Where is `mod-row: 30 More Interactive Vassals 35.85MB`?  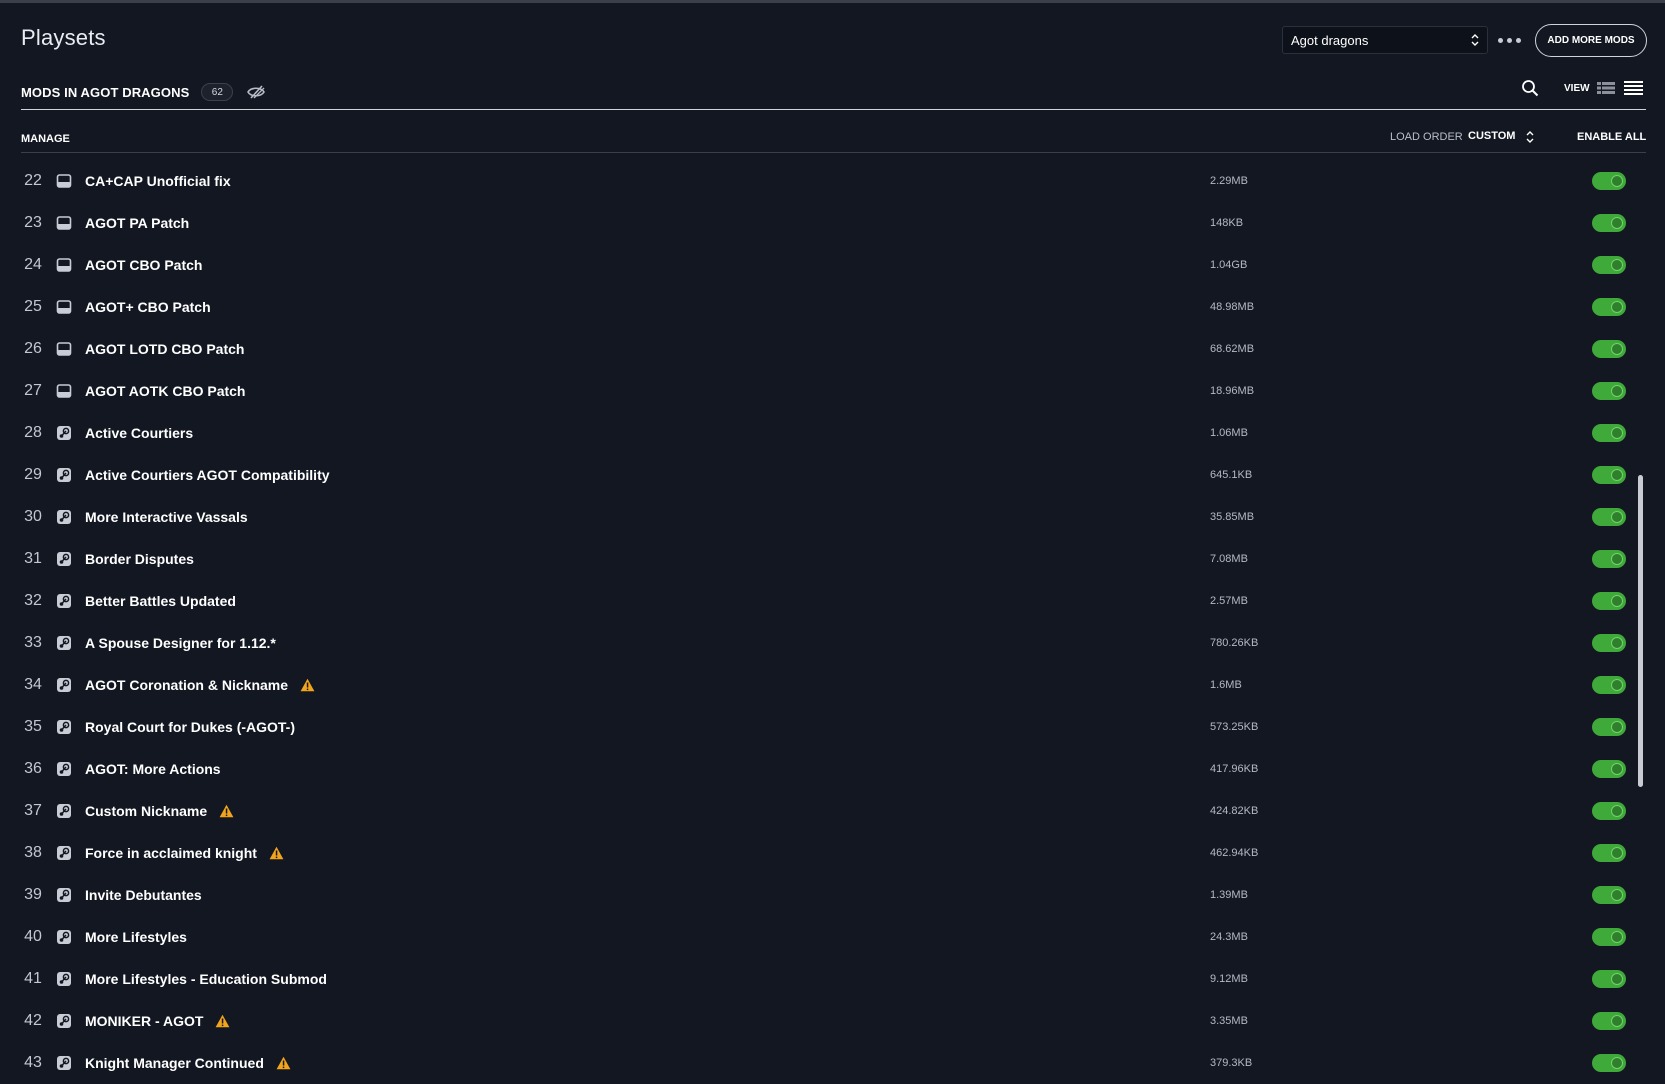
mod-row: 30 More Interactive Vassals 35.85MB is located at coordinates (820, 517).